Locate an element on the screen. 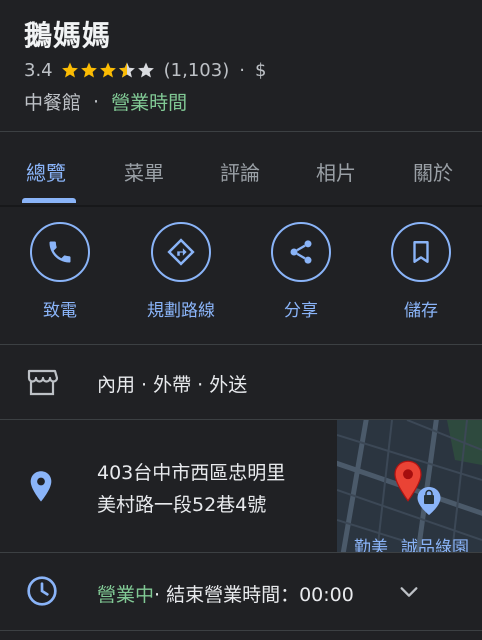  star-empty-icon is located at coordinates (145, 70).